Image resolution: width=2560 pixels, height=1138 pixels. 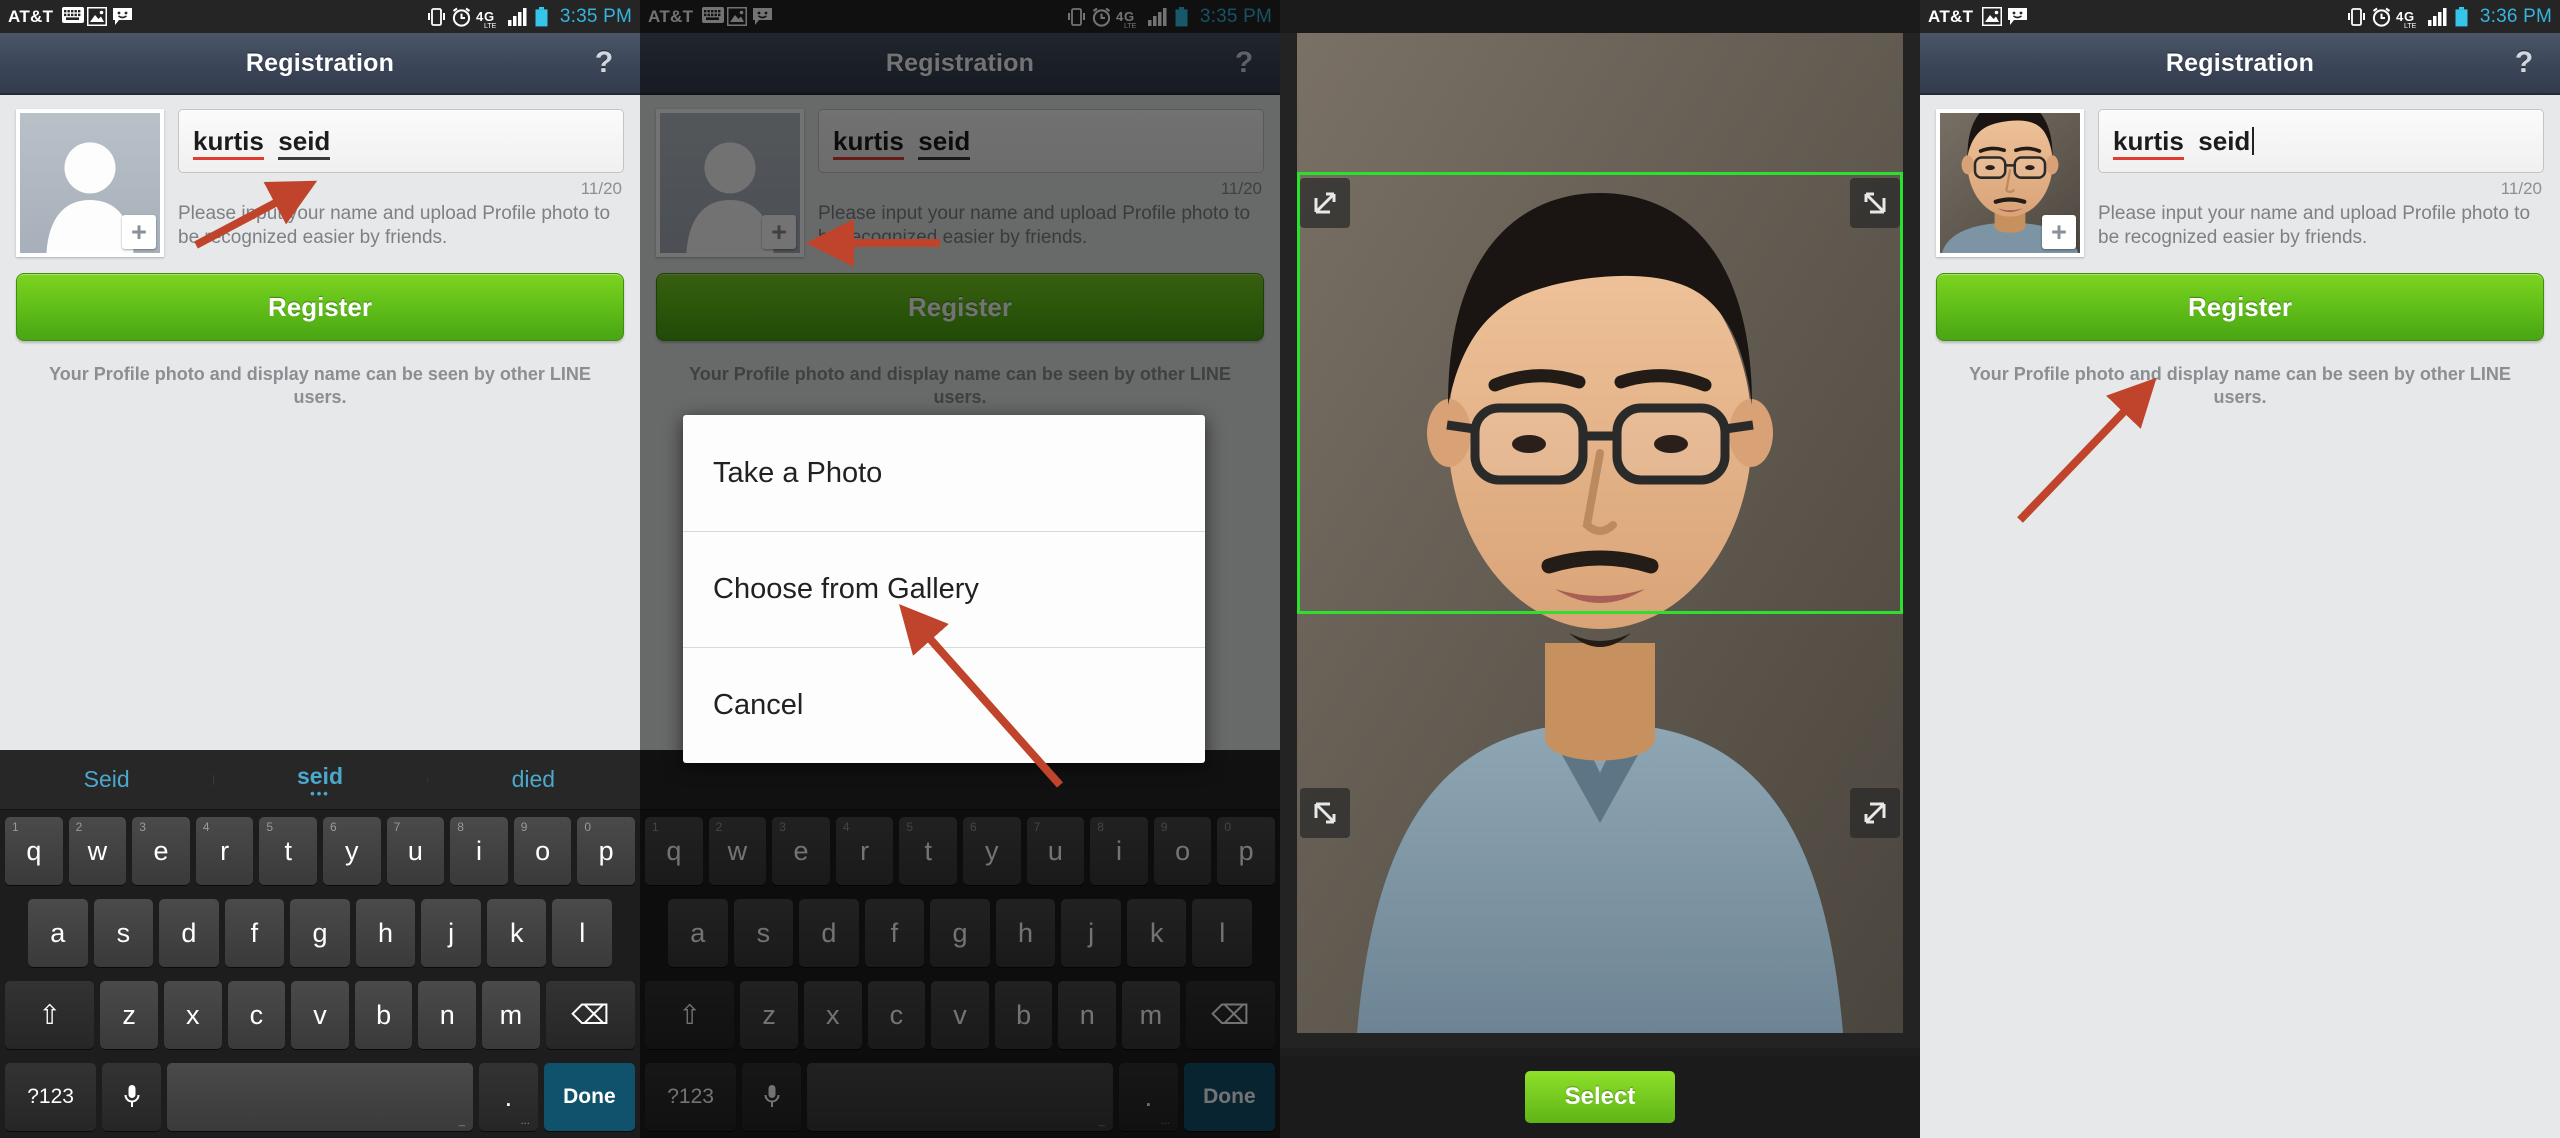 What do you see at coordinates (944, 589) in the screenshot?
I see `dialog-choose-gallery: Choose from Gallery` at bounding box center [944, 589].